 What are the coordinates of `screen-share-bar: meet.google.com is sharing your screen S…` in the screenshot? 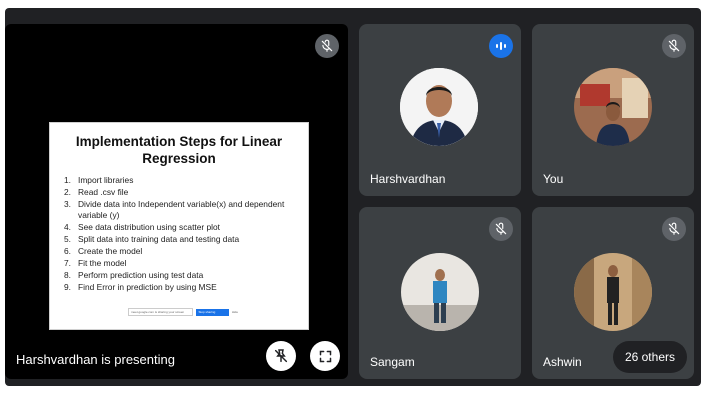 It's located at (183, 312).